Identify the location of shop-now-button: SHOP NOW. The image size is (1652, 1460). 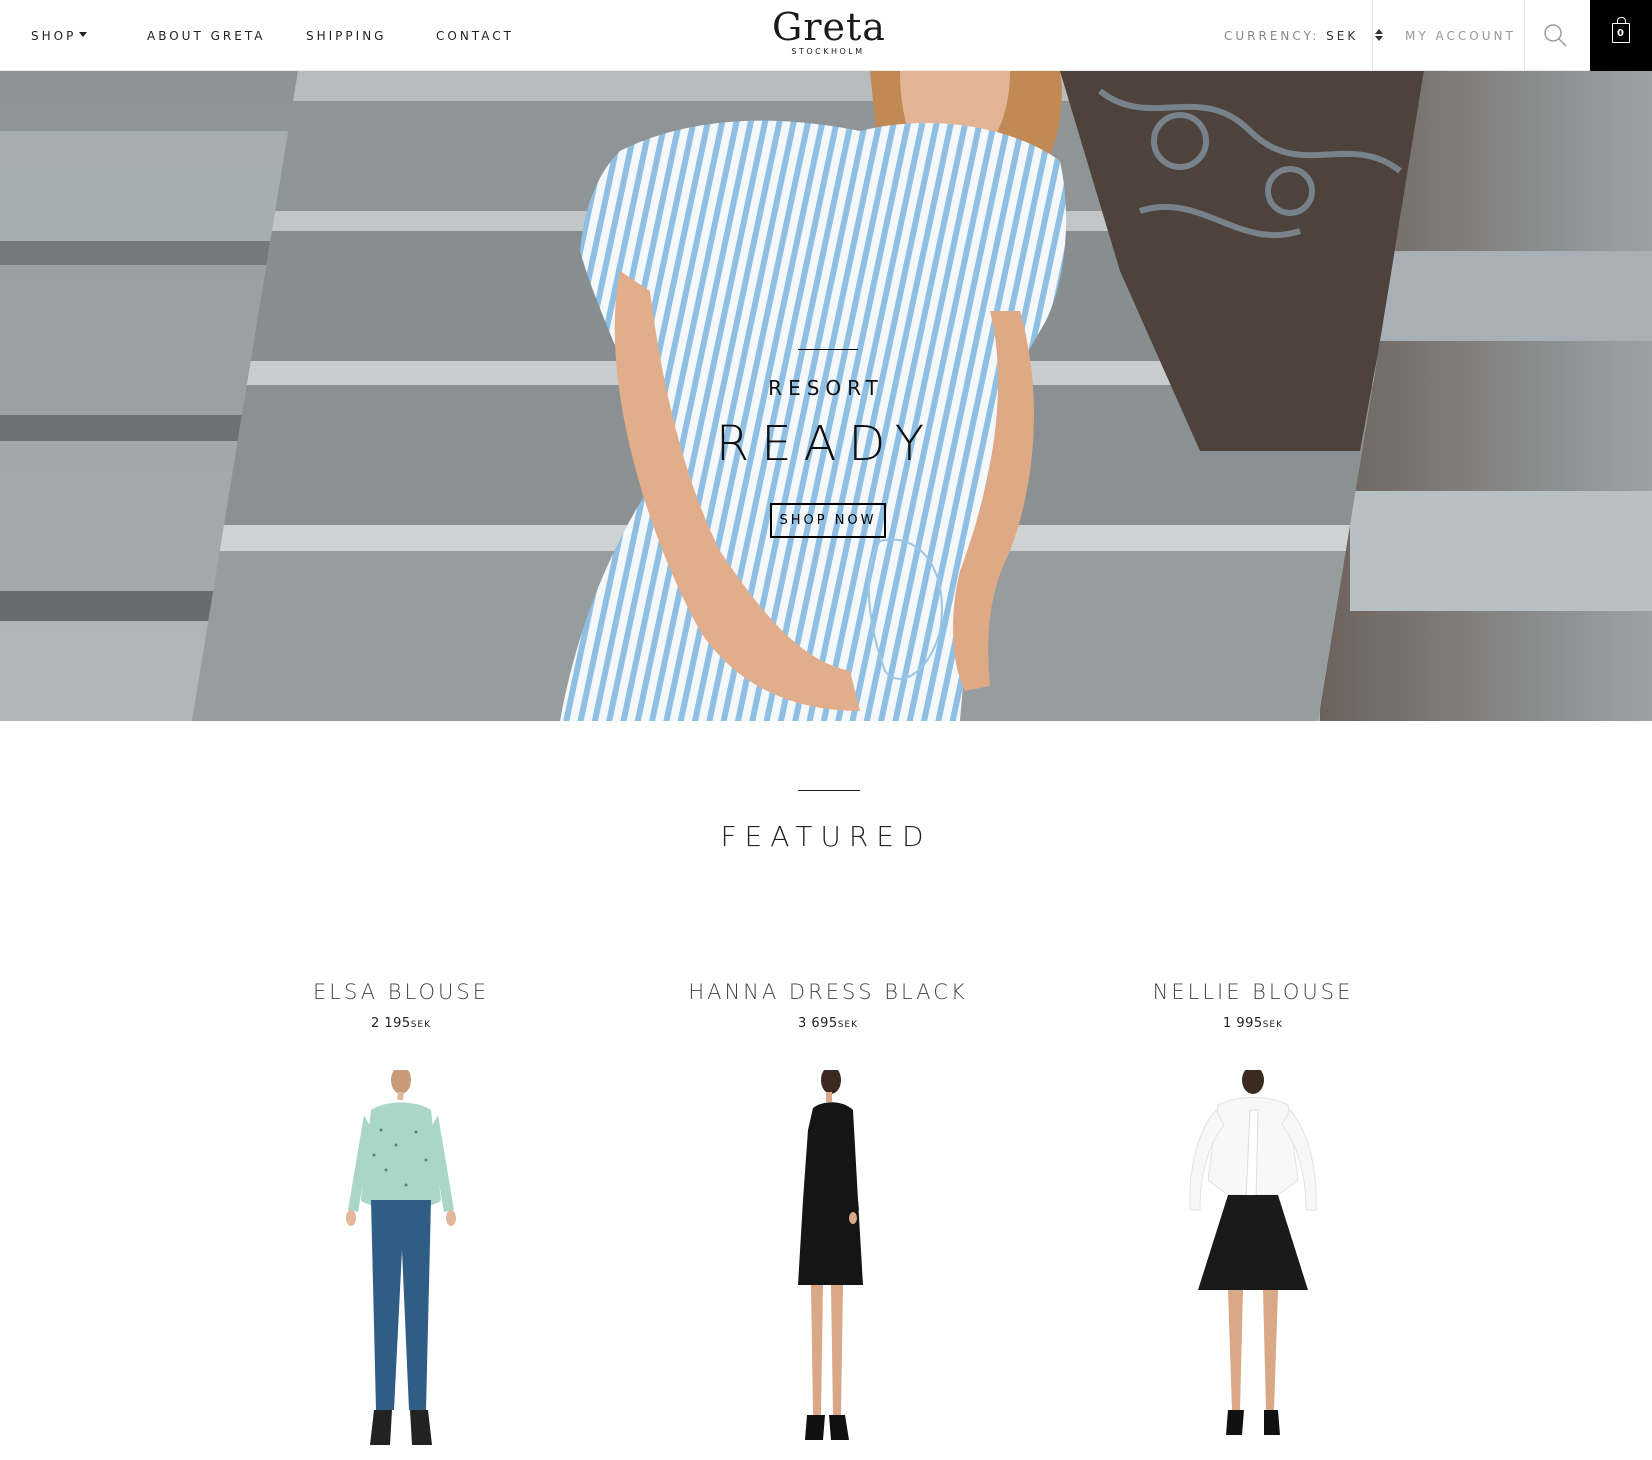
(828, 520).